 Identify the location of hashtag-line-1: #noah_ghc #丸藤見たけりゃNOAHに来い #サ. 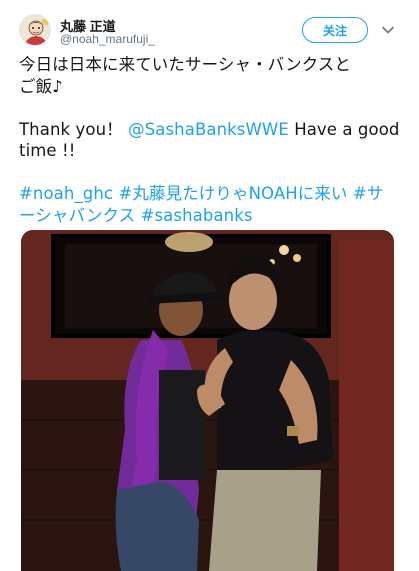
(210, 194).